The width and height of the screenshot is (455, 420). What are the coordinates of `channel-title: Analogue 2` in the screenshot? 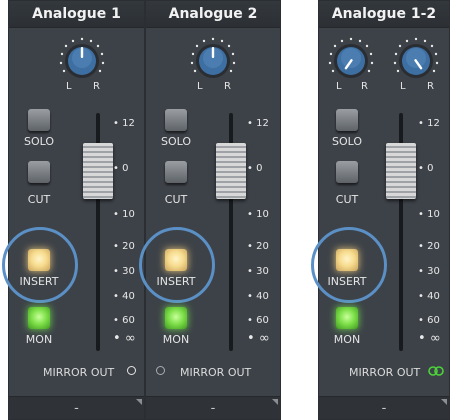 It's located at (213, 14).